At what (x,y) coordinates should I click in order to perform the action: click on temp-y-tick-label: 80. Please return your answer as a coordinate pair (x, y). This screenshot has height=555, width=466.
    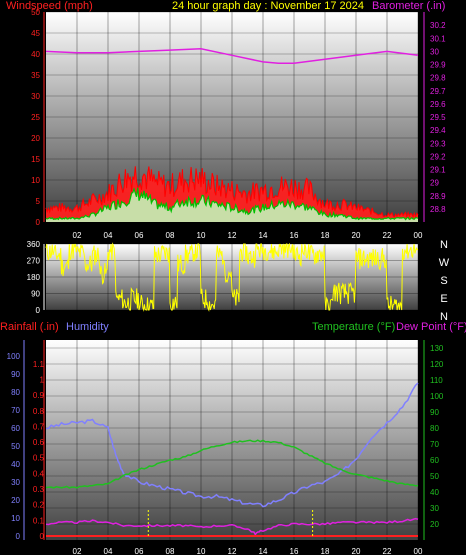
    Looking at the image, I should click on (434, 428).